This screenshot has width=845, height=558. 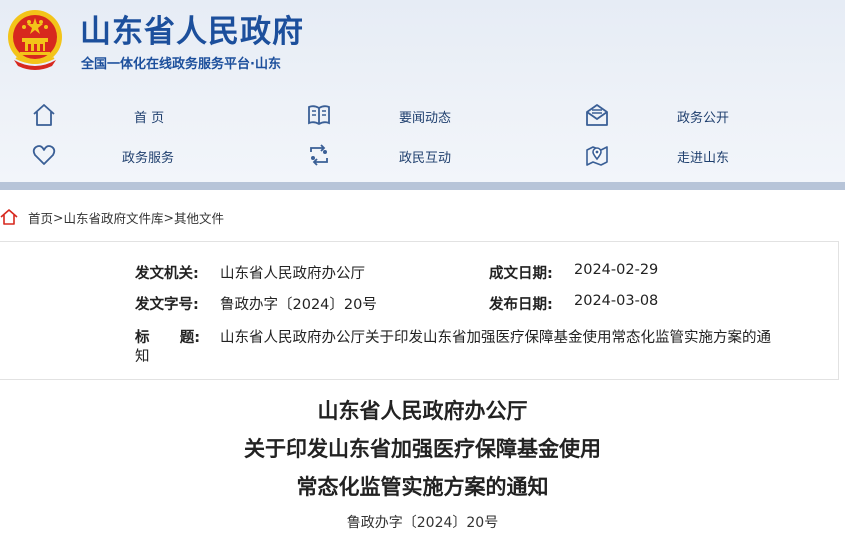 What do you see at coordinates (181, 64) in the screenshot?
I see `site-subtitle: 全国一体化在线政务服务平台·山东` at bounding box center [181, 64].